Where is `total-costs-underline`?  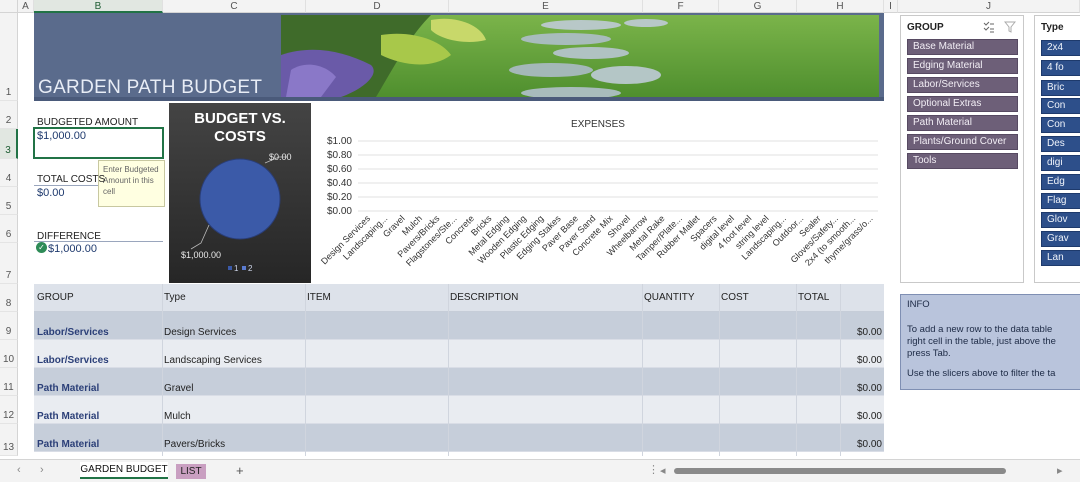
total-costs-underline is located at coordinates (66, 185).